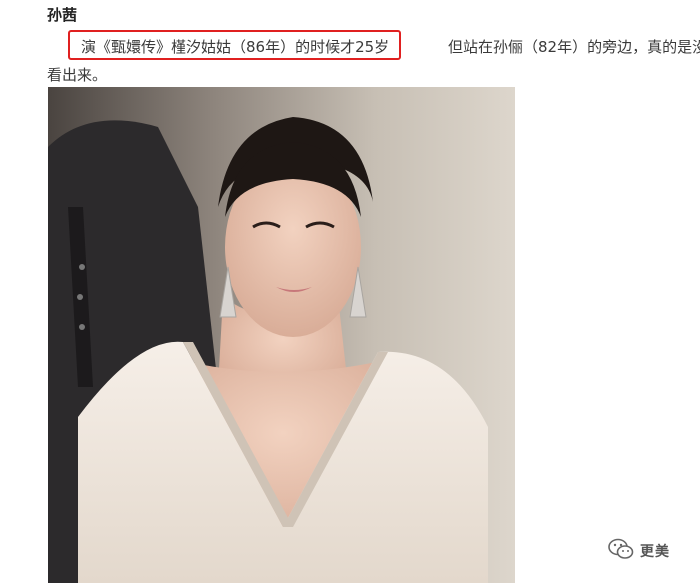 Image resolution: width=700 pixels, height=583 pixels. Describe the element at coordinates (235, 47) in the screenshot. I see `highlighted-text: 演《甄嬛传》槿汐姑姑（86年）的时候才25岁` at that location.